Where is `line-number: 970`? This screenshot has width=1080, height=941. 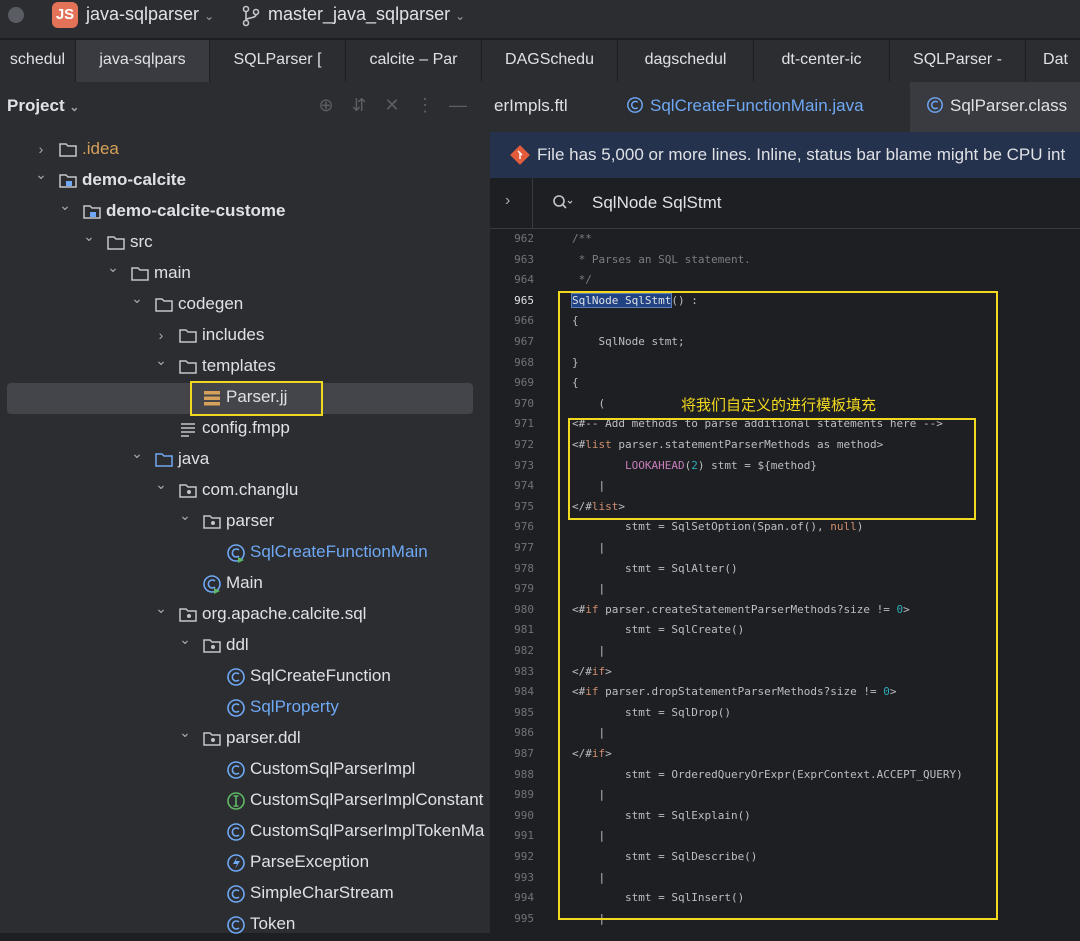
line-number: 970 is located at coordinates (512, 404).